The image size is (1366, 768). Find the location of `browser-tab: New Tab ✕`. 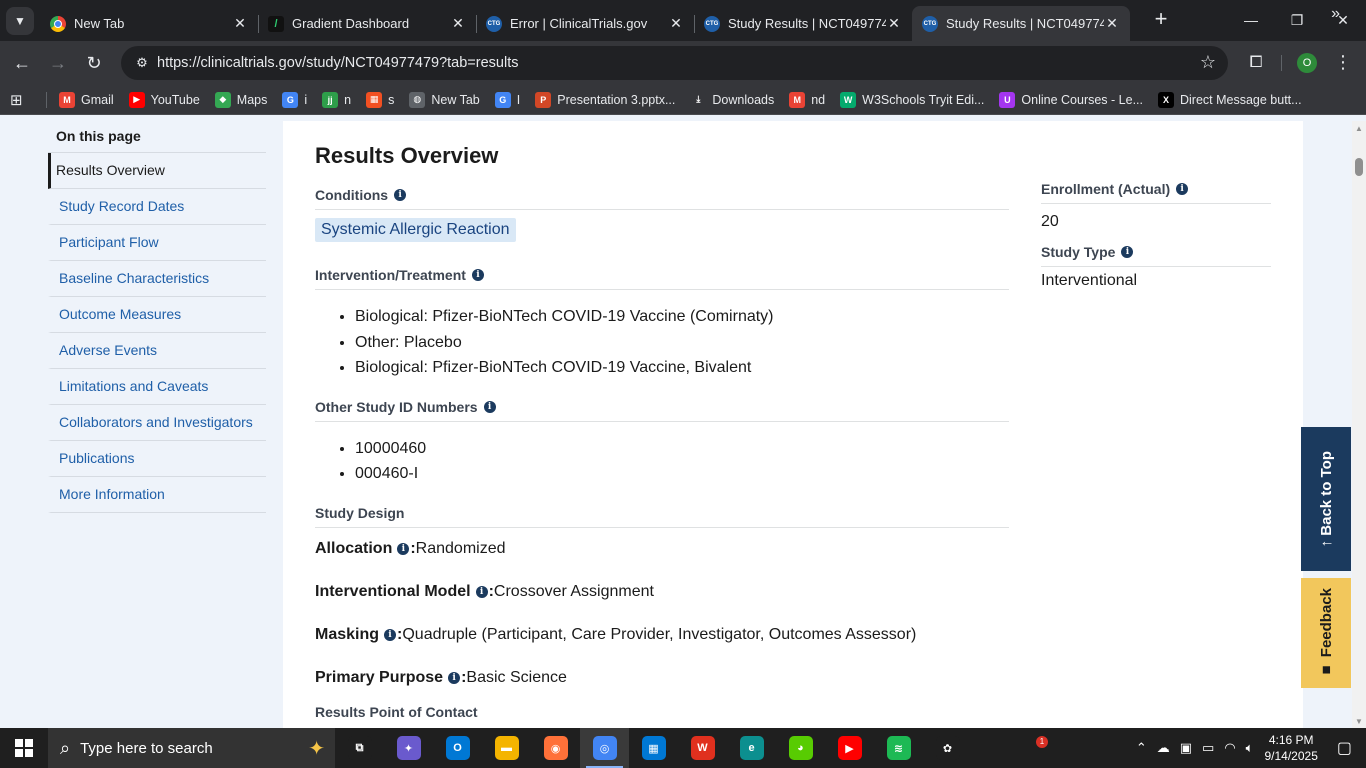

browser-tab: New Tab ✕ is located at coordinates (149, 23).